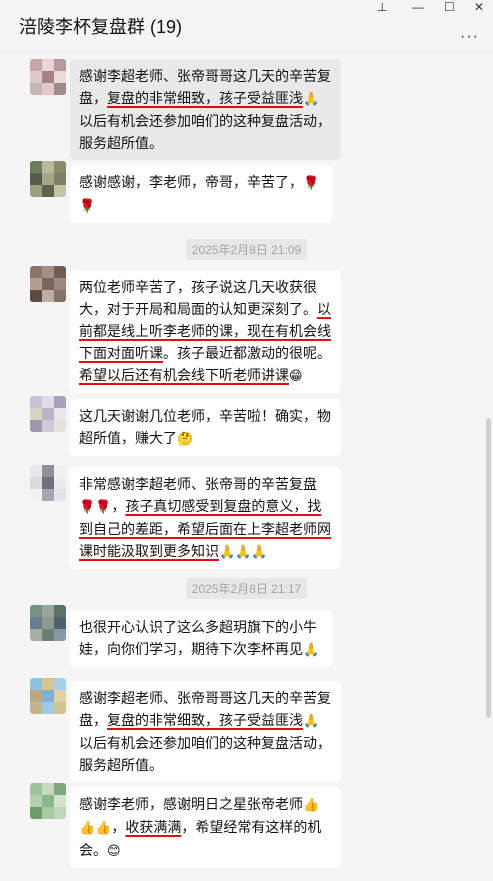  I want to click on rose-emoji: 🌹🌹, so click(95, 506).